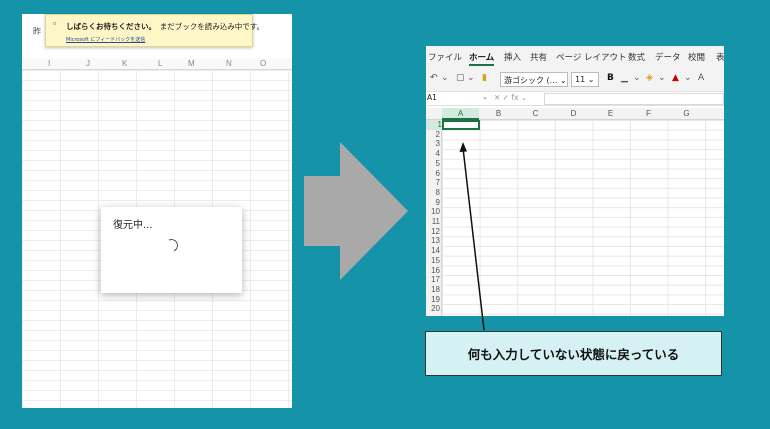 The height and width of the screenshot is (429, 770). What do you see at coordinates (433, 309) in the screenshot?
I see `row-header: 20` at bounding box center [433, 309].